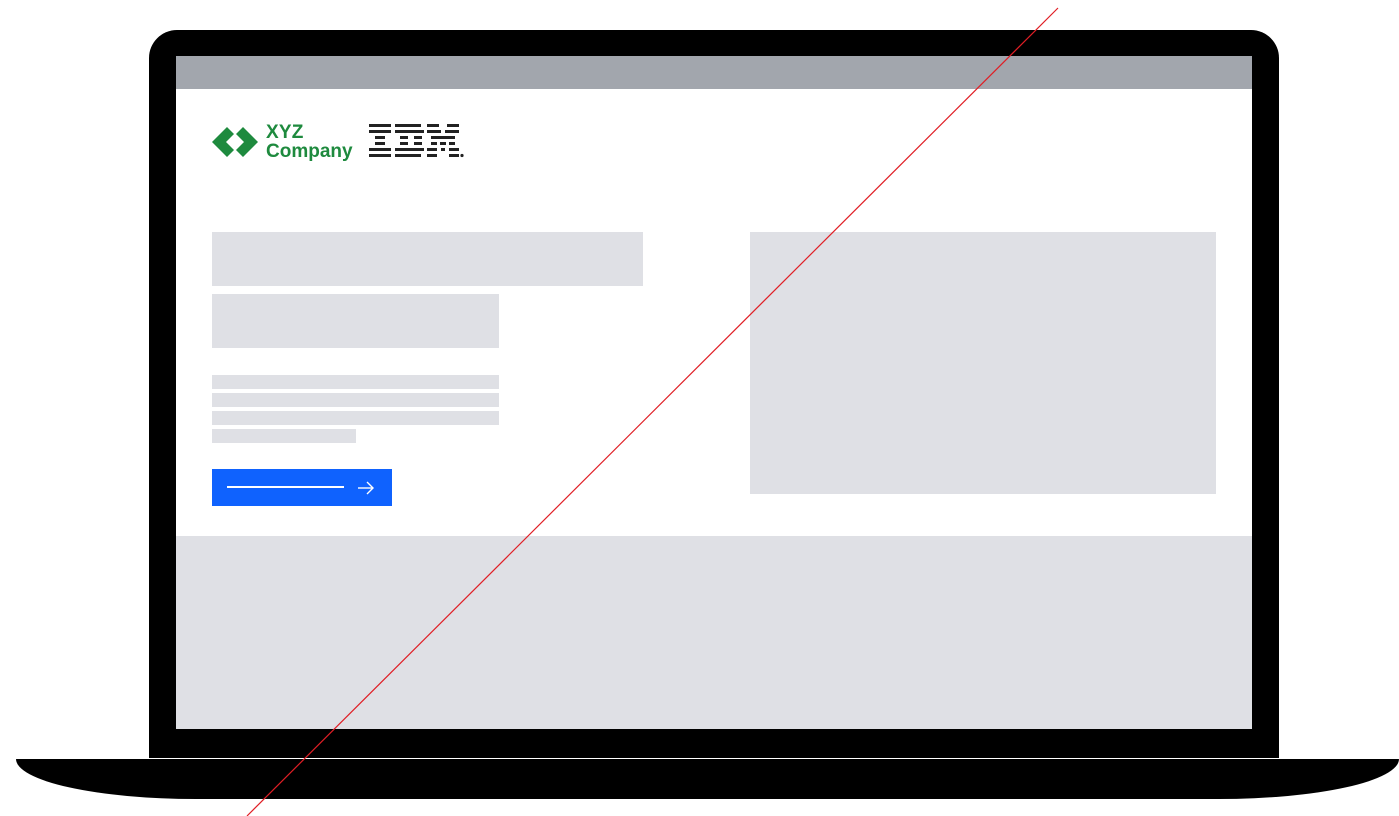  What do you see at coordinates (235, 142) in the screenshot?
I see `xyz-diamond-icon` at bounding box center [235, 142].